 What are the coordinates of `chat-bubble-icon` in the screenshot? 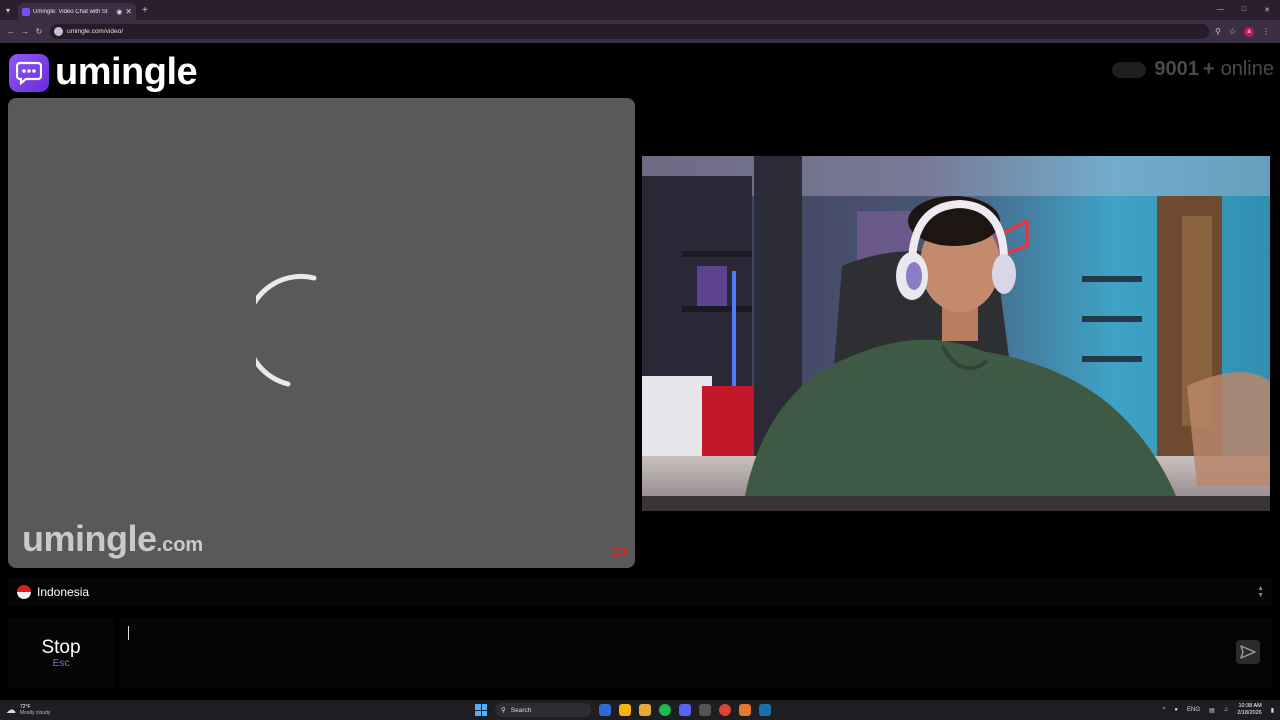 It's located at (29, 72).